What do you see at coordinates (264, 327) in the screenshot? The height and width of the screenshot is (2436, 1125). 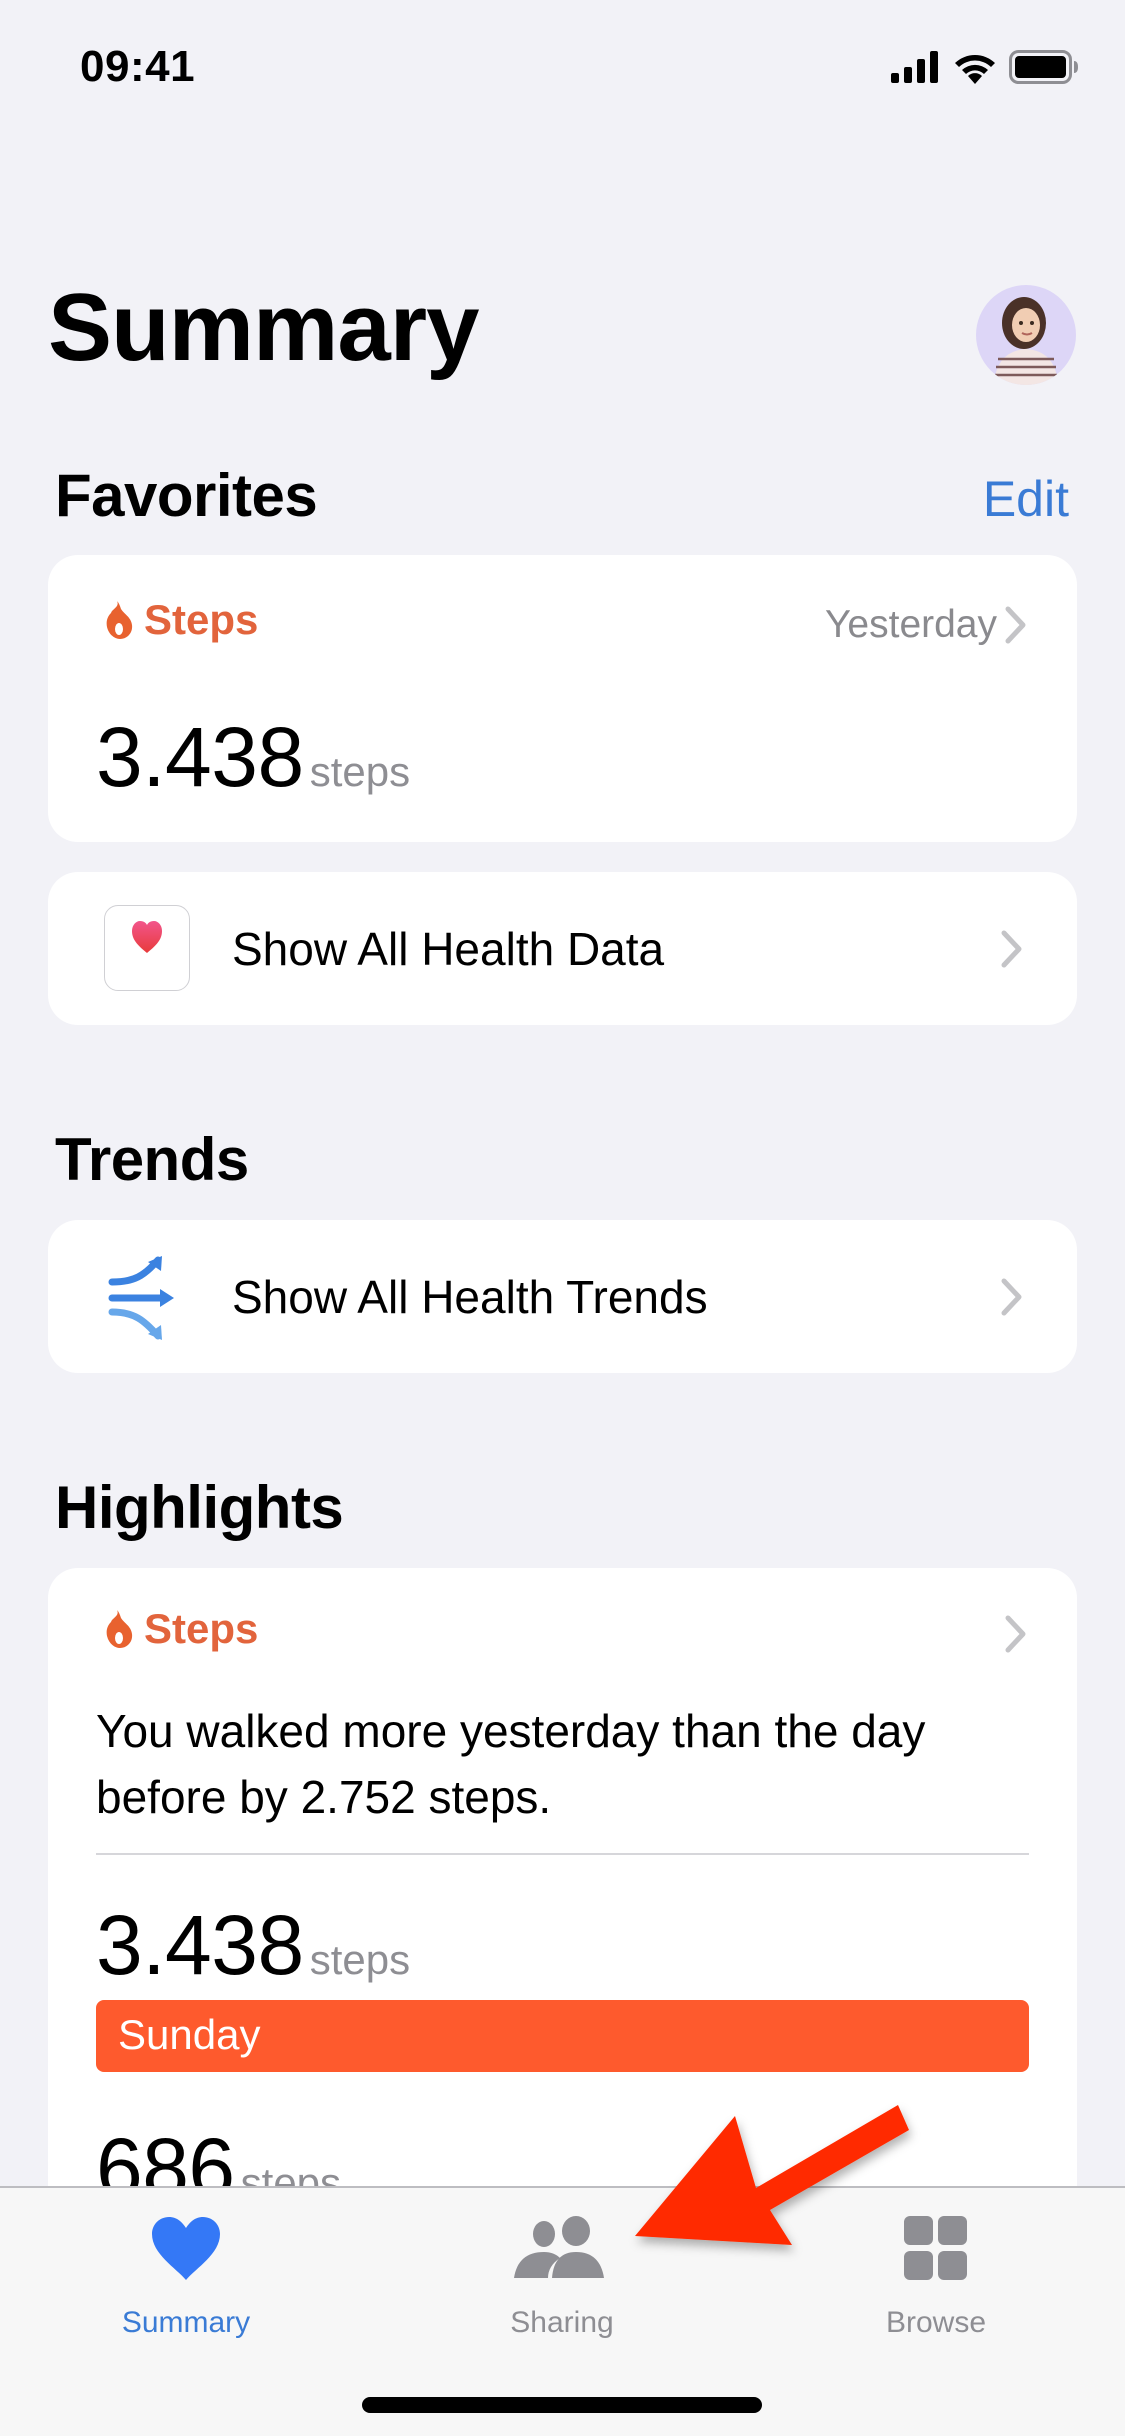 I see `page-title: Summary` at bounding box center [264, 327].